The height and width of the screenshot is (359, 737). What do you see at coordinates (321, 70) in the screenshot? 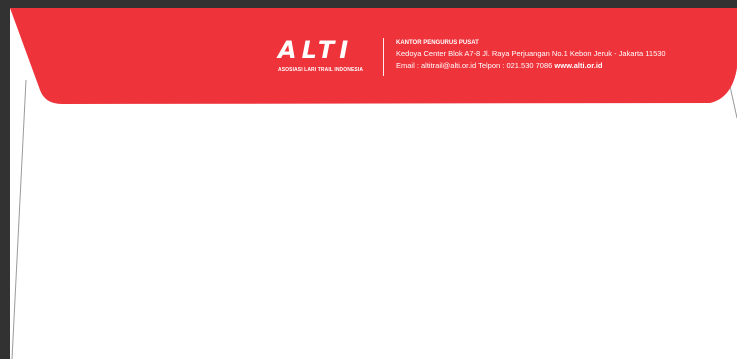
I see `logo-tagline: ASOSIASI LARI TRAIL INDONESIA` at bounding box center [321, 70].